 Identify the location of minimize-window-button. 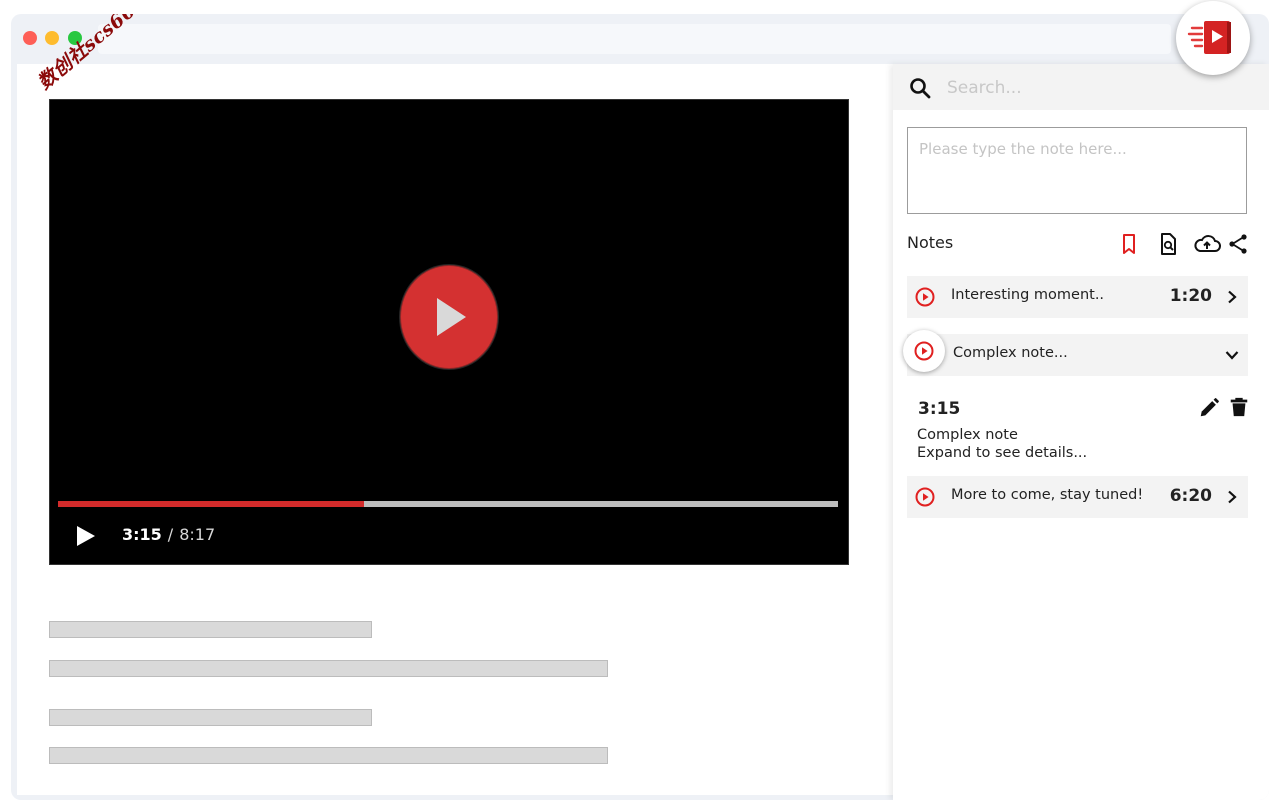
(52, 38).